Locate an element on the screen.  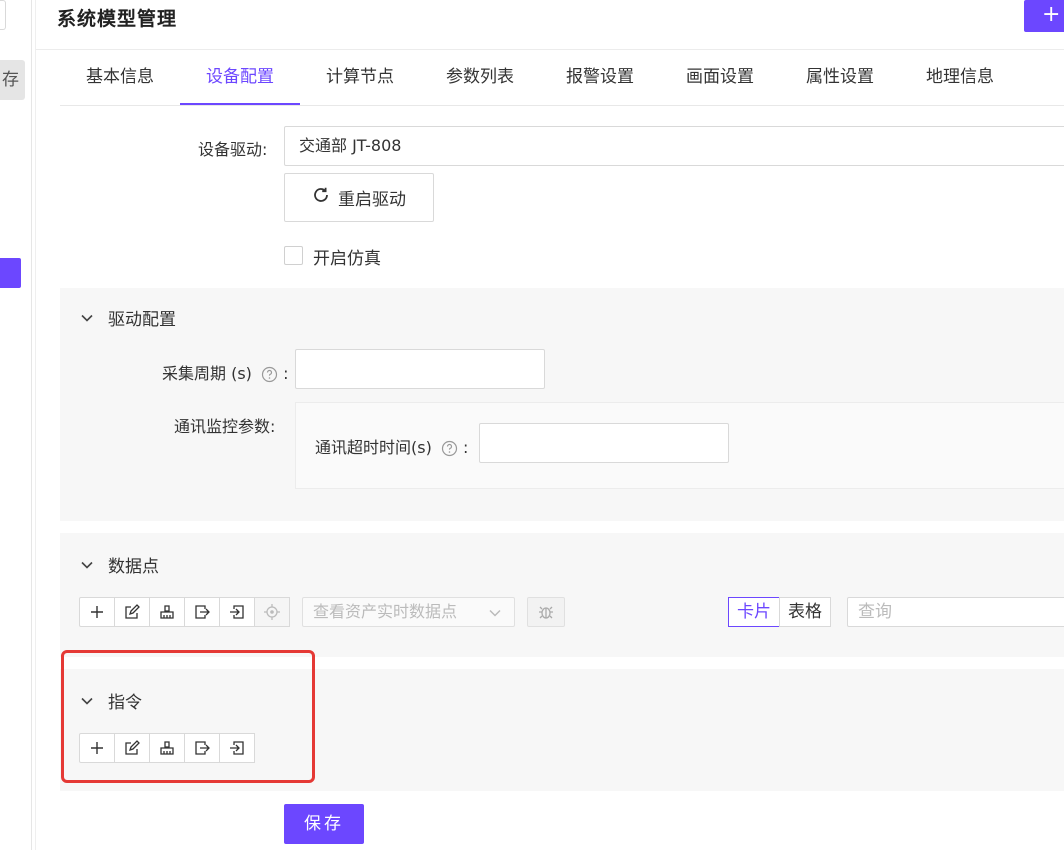
select-placeholder: 查看资产实时数据点 is located at coordinates (385, 611).